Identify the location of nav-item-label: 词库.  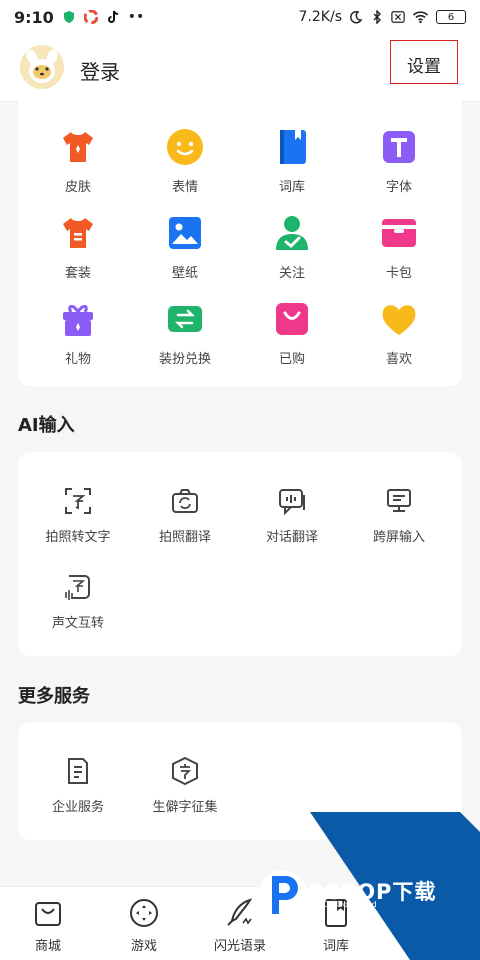
(335, 946).